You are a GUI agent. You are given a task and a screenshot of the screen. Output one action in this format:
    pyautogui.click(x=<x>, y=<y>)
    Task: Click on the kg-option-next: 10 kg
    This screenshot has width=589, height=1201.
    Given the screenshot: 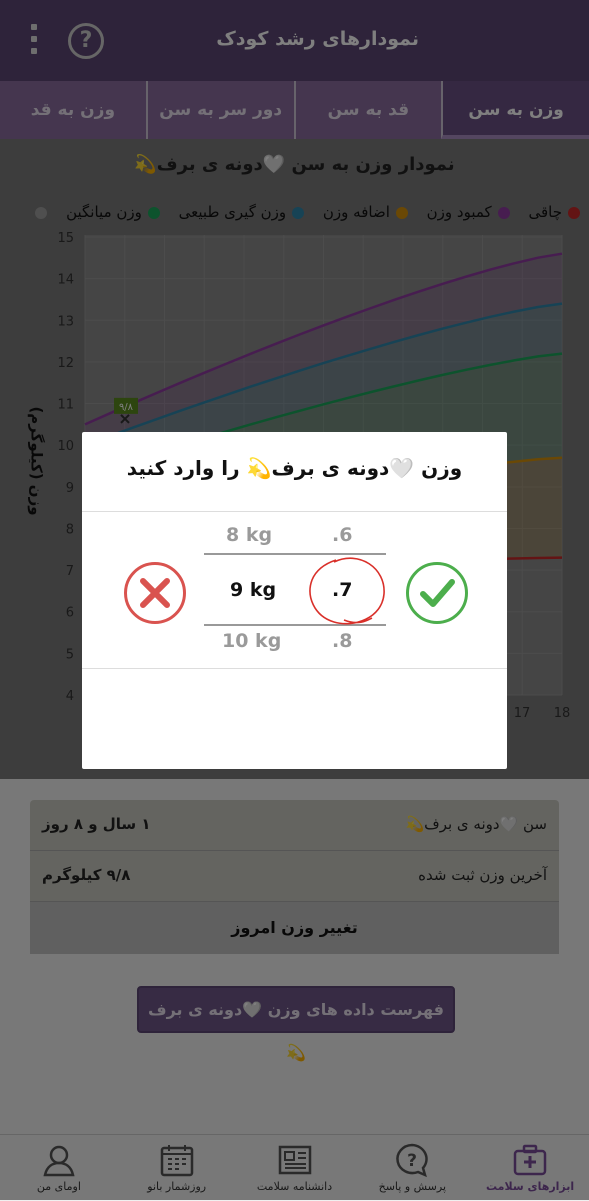 What is the action you would take?
    pyautogui.click(x=251, y=641)
    